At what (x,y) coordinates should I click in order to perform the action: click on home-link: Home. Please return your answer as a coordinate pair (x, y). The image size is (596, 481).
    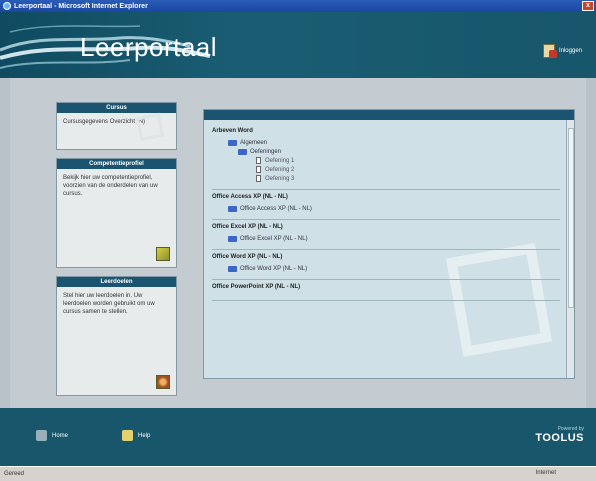
    Looking at the image, I should click on (52, 435).